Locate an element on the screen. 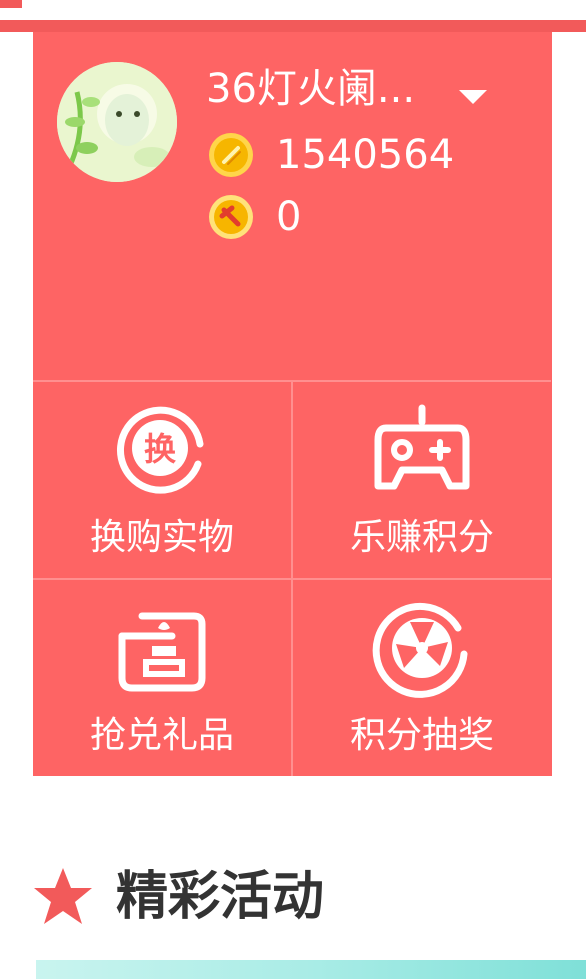 The image size is (586, 979). coin-count: 1540564 is located at coordinates (365, 155).